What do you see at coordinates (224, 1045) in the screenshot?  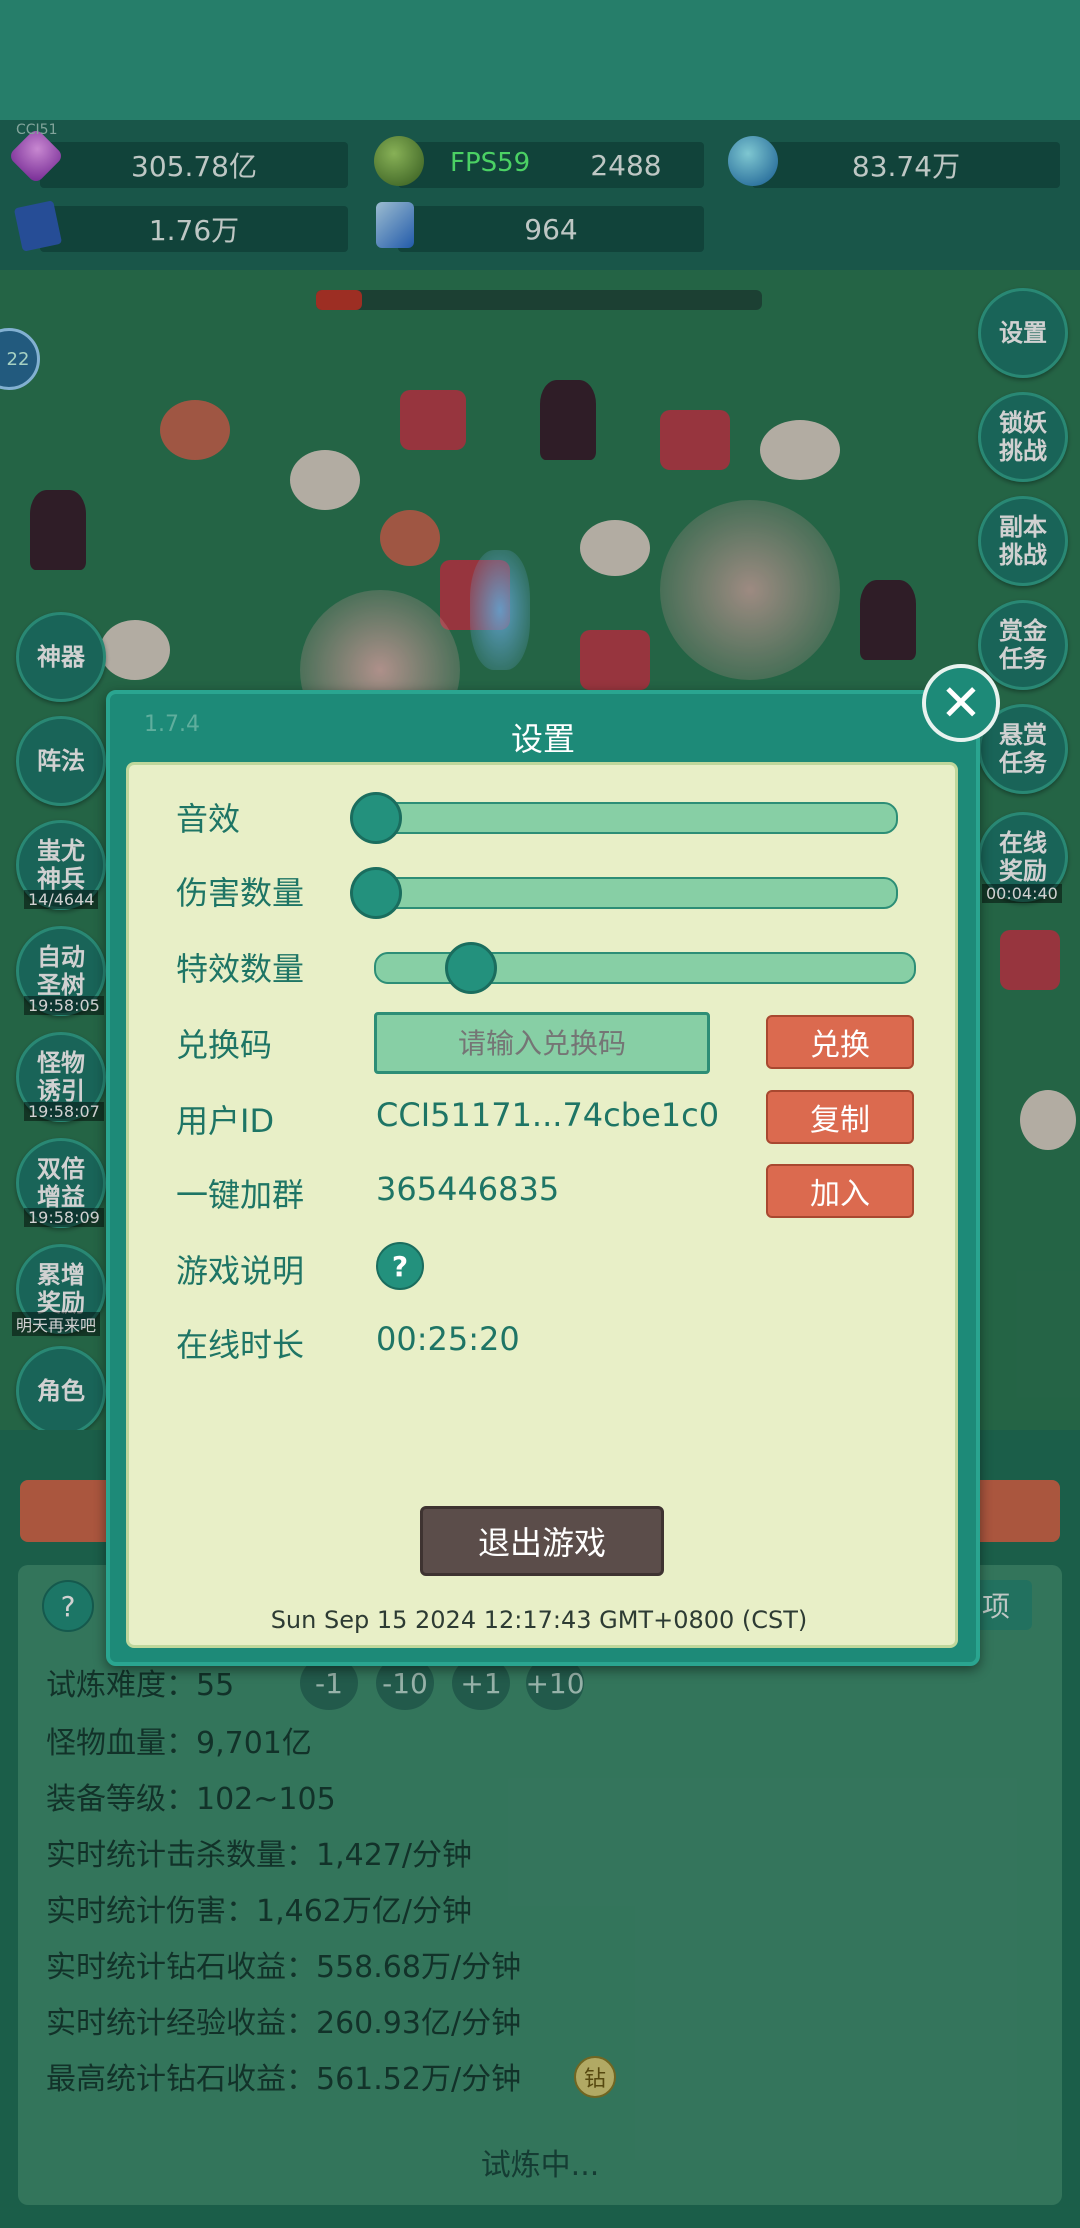 I see `redeem-code-label: 兑换码` at bounding box center [224, 1045].